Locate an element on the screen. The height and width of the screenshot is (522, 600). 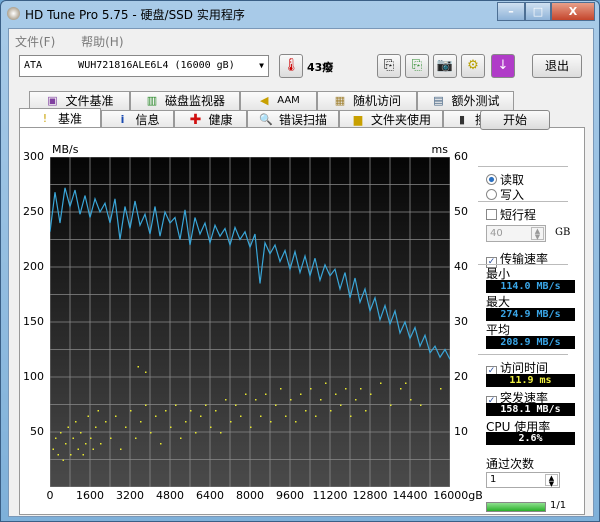
y-tick-left: 250 is located at coordinates (33, 211).